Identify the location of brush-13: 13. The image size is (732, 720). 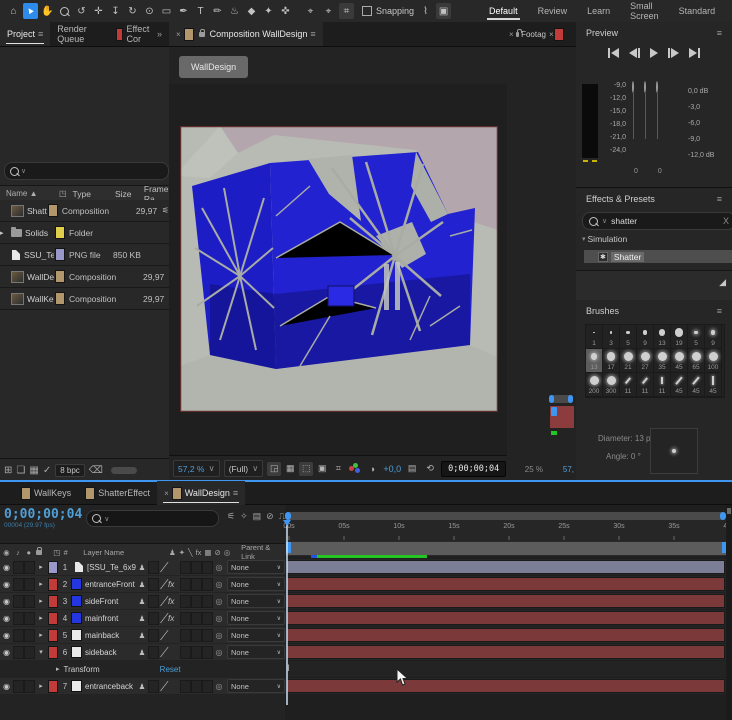
(662, 337).